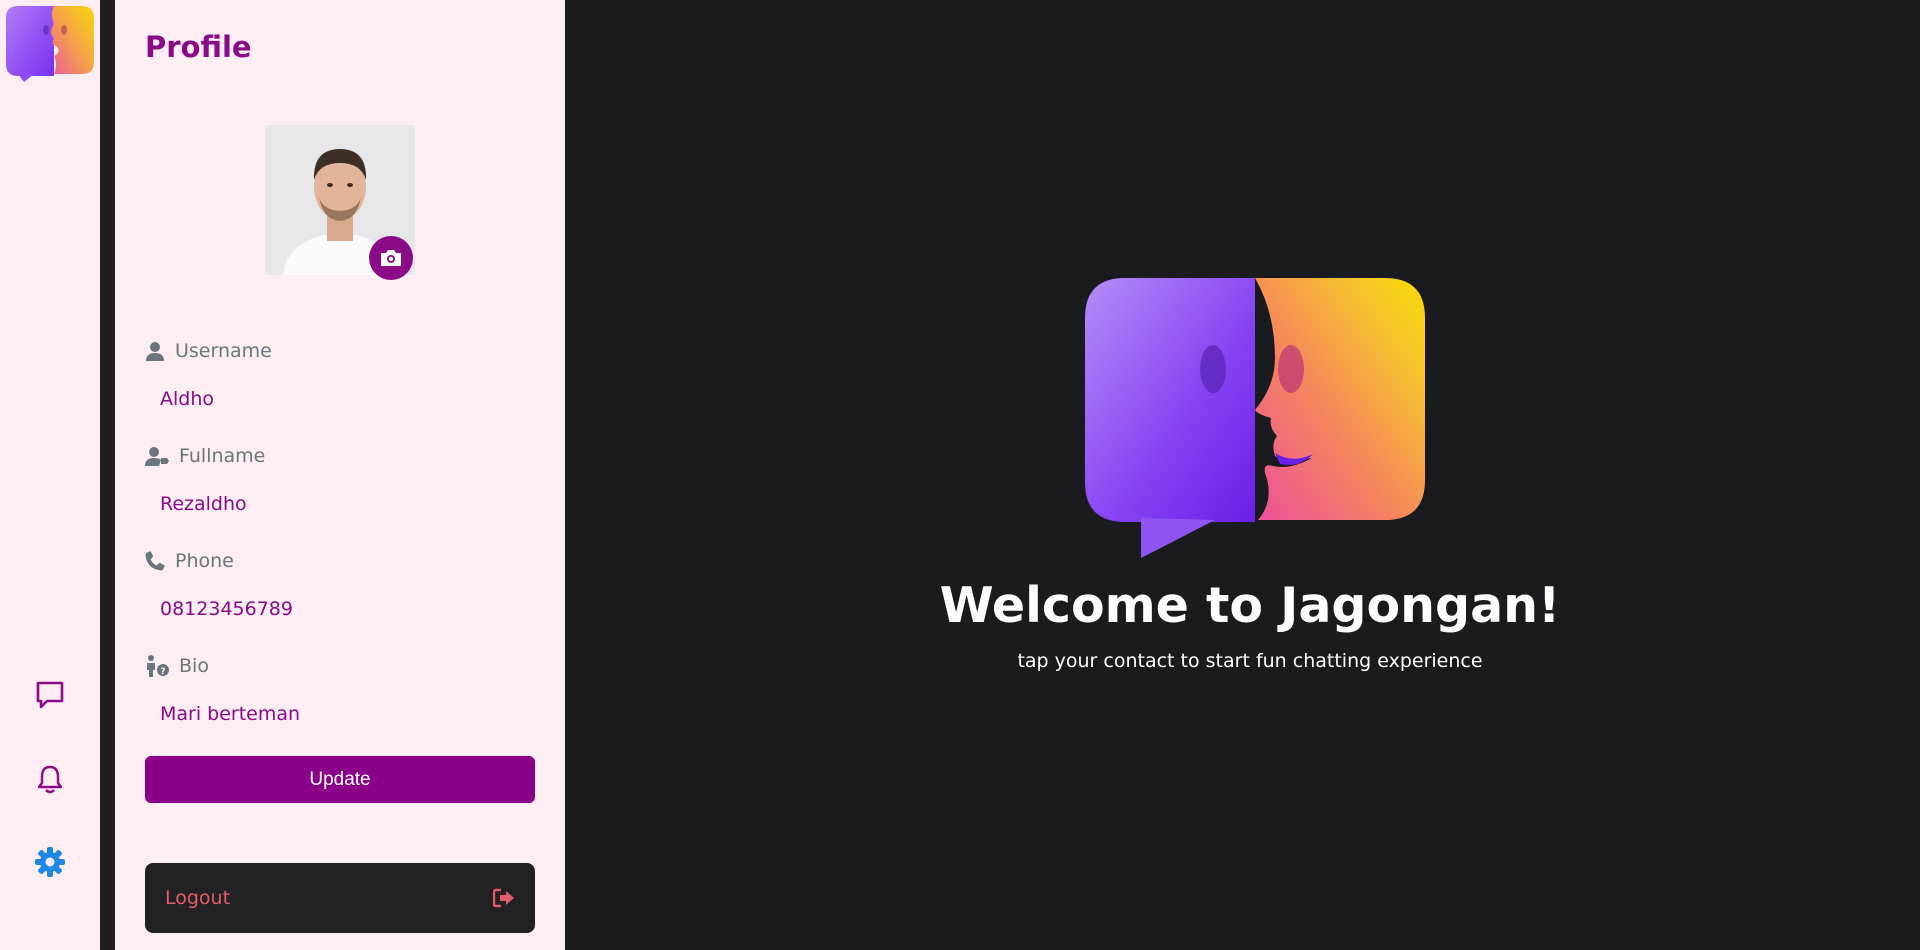 The width and height of the screenshot is (1920, 950). I want to click on fullname-label-text: Fullname, so click(222, 456).